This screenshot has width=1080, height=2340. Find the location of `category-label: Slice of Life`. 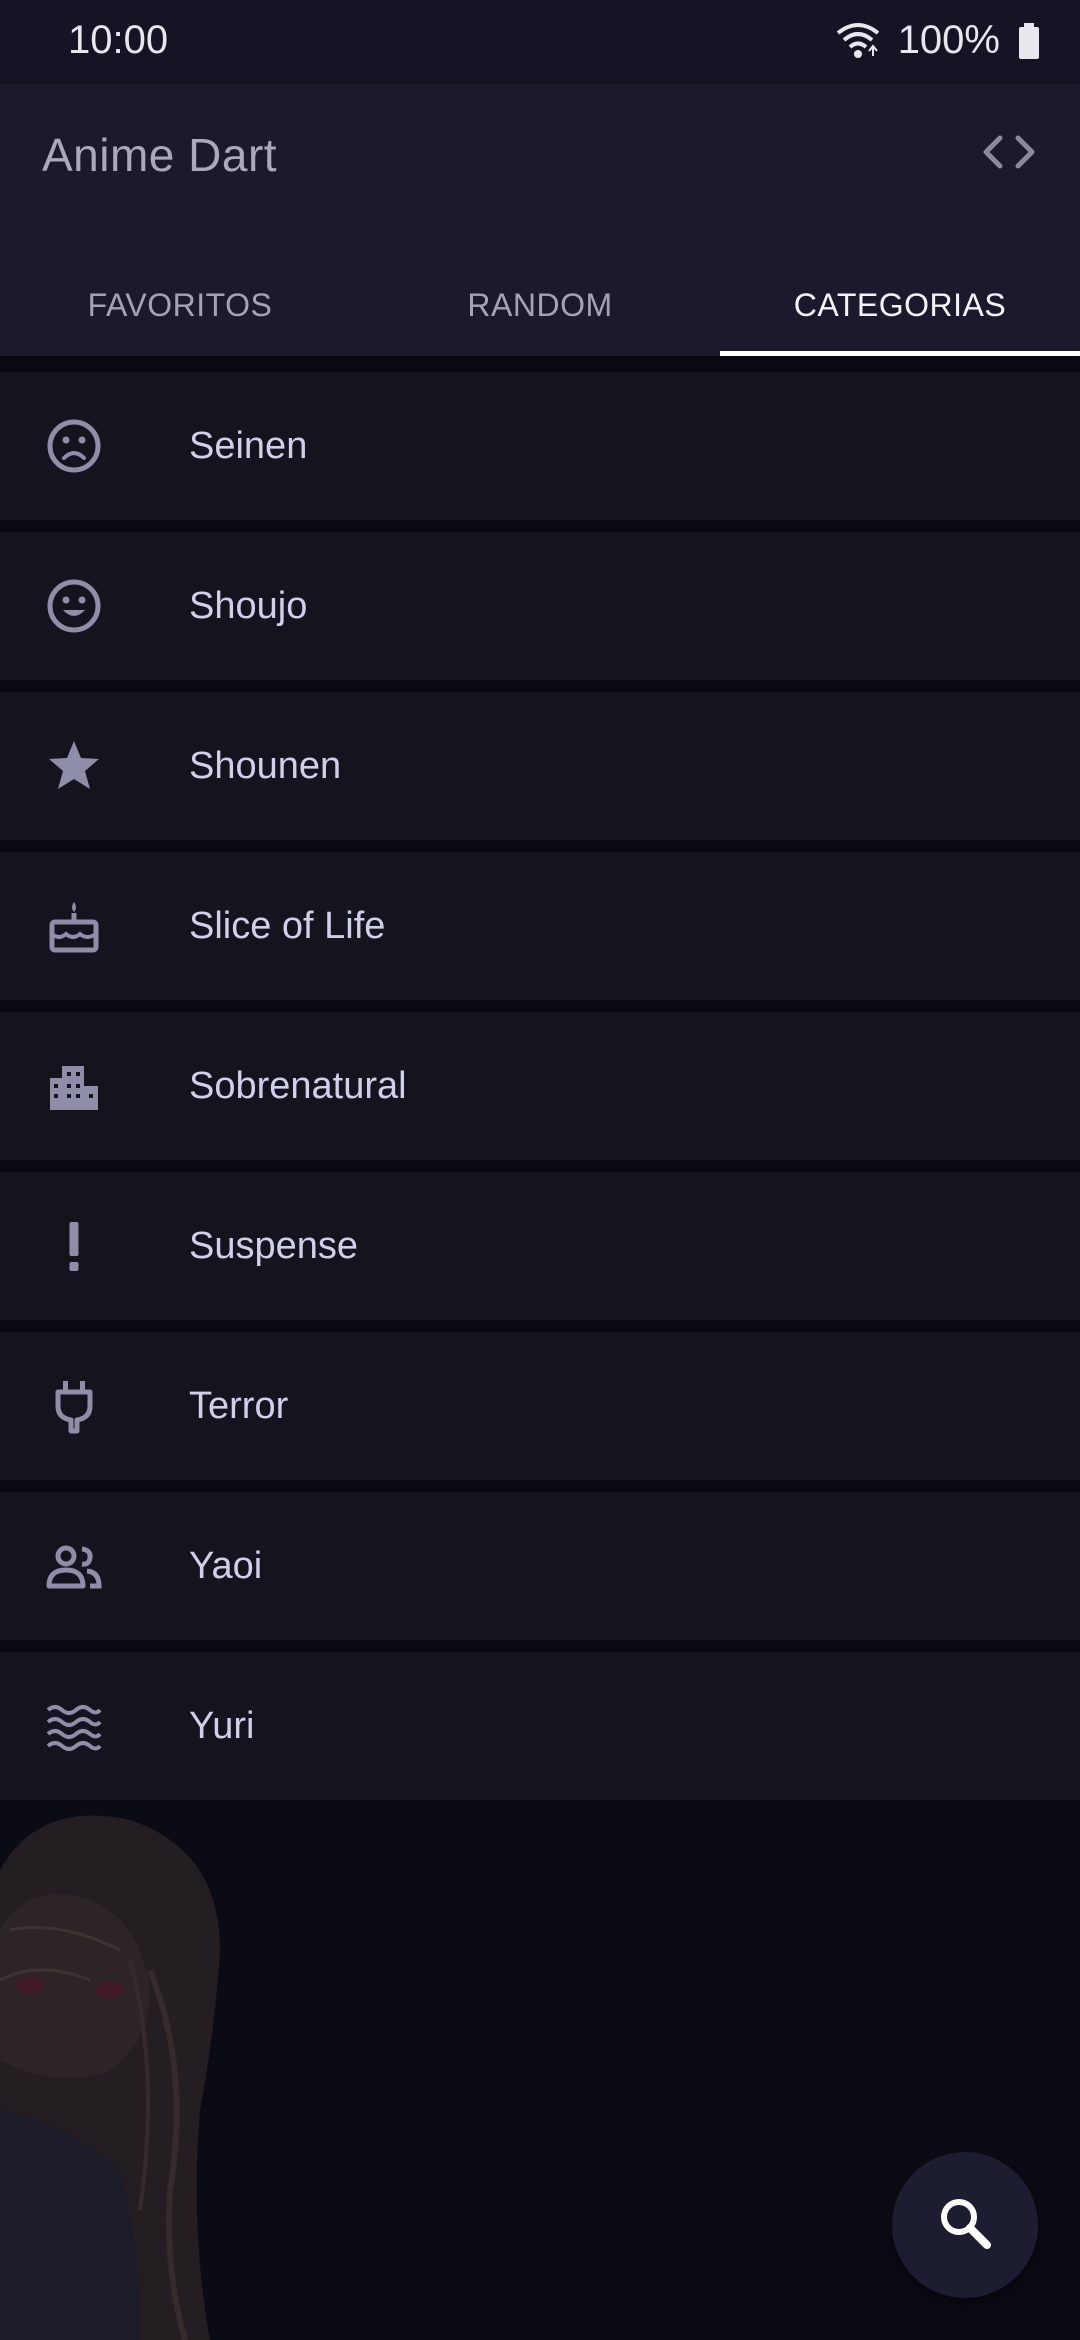

category-label: Slice of Life is located at coordinates (287, 925).